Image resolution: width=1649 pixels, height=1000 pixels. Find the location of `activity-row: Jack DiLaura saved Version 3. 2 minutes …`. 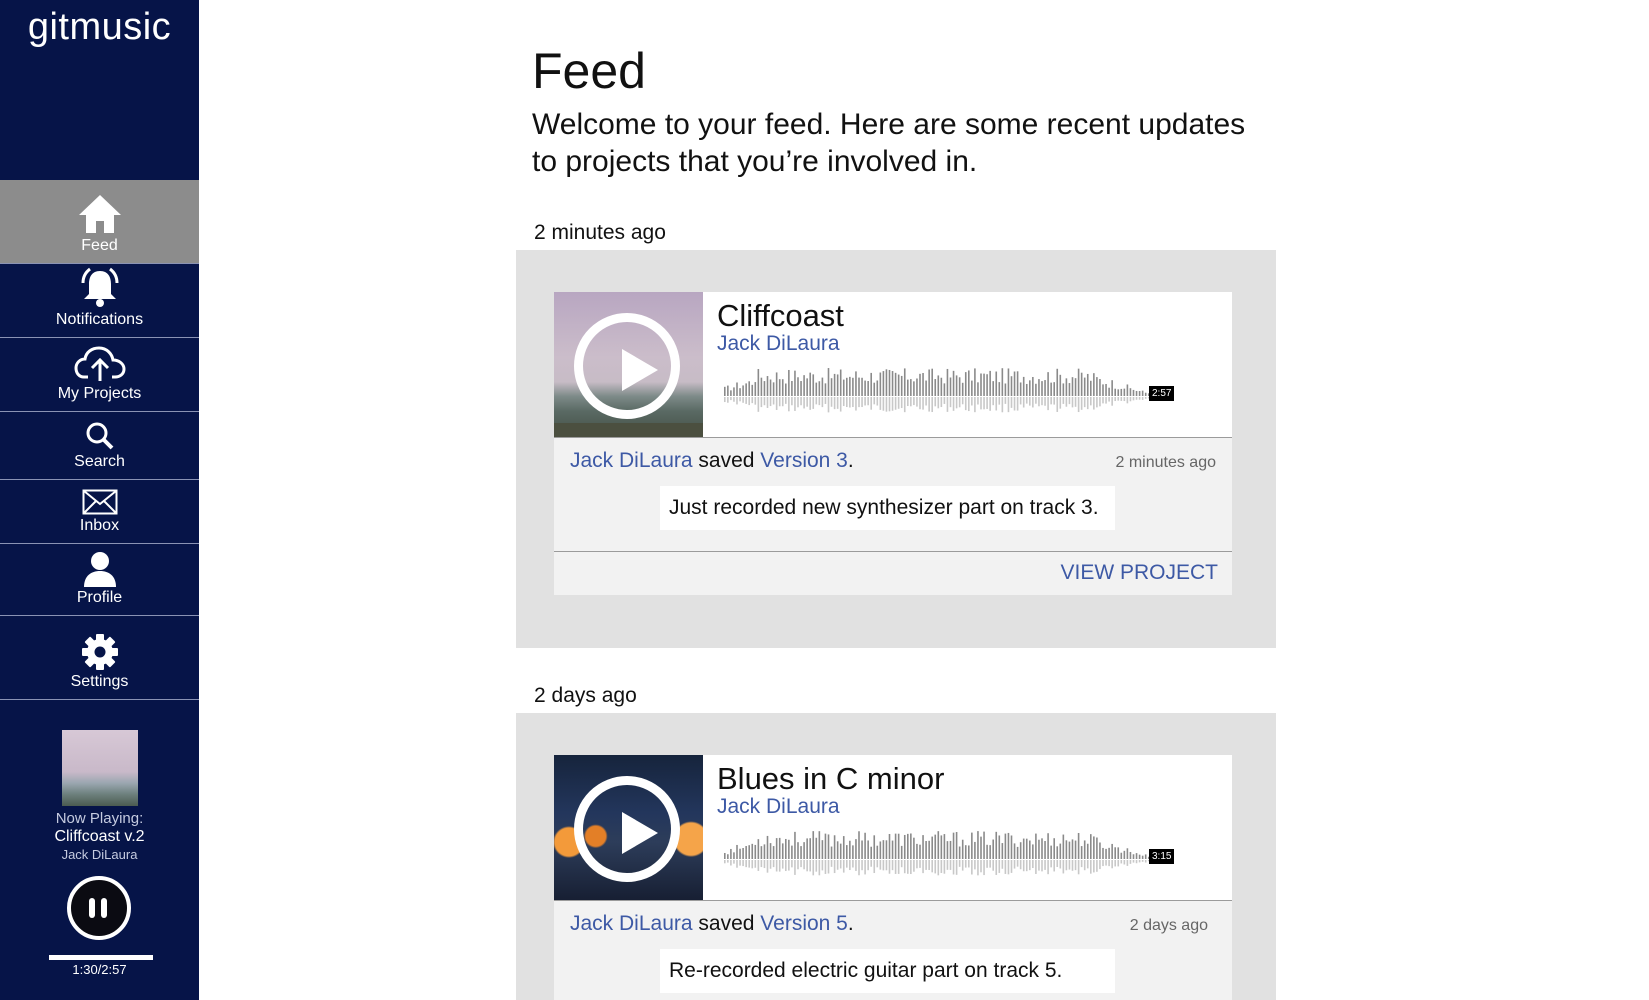

activity-row: Jack DiLaura saved Version 3. 2 minutes … is located at coordinates (893, 461).